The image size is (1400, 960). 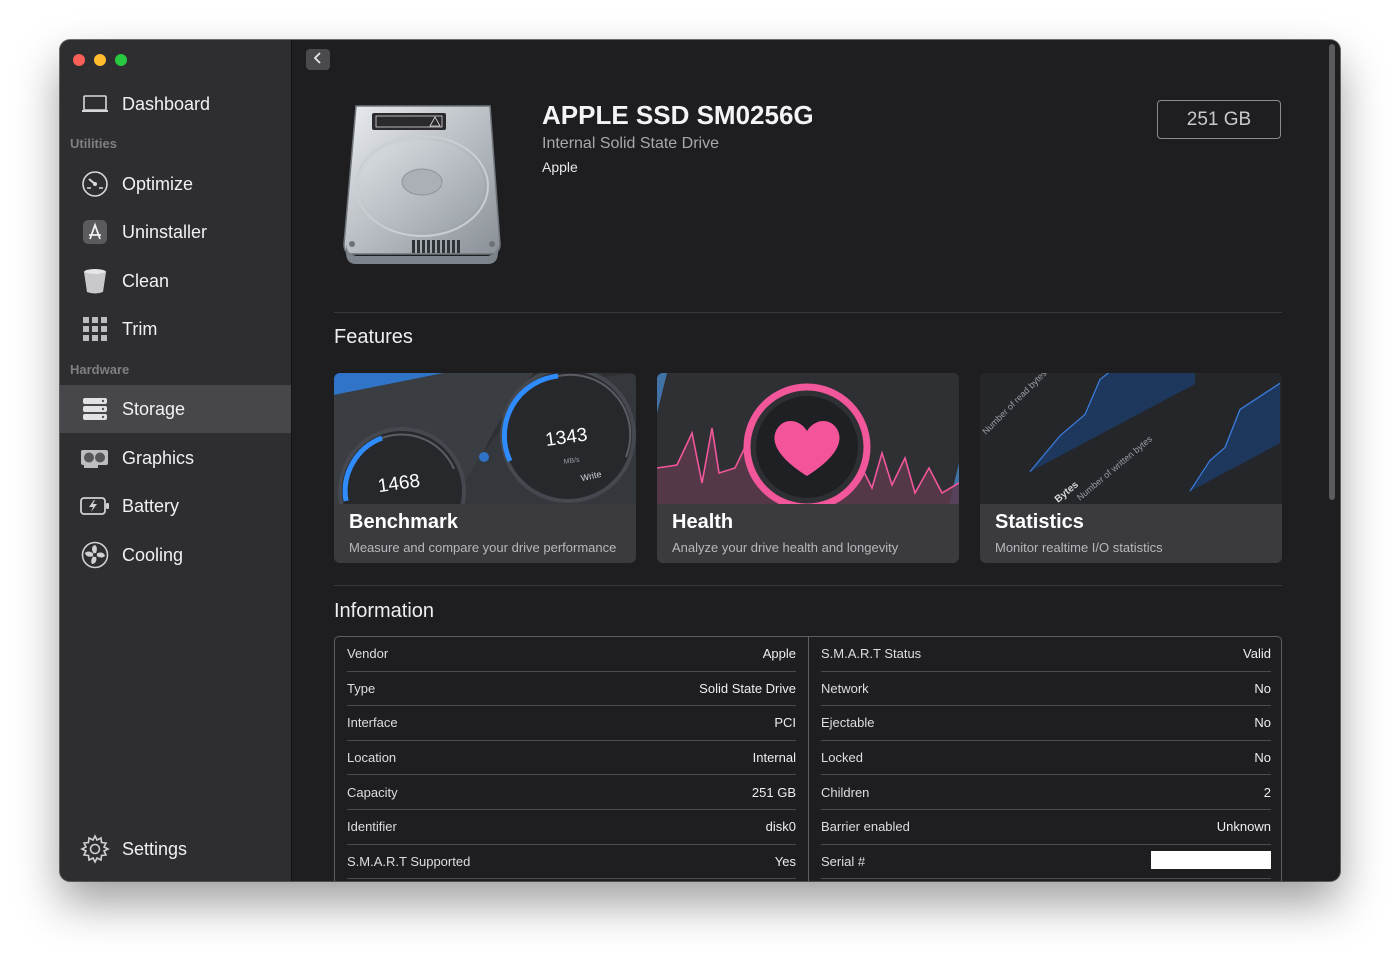 I want to click on row-value: Solid State Drive, so click(x=747, y=688).